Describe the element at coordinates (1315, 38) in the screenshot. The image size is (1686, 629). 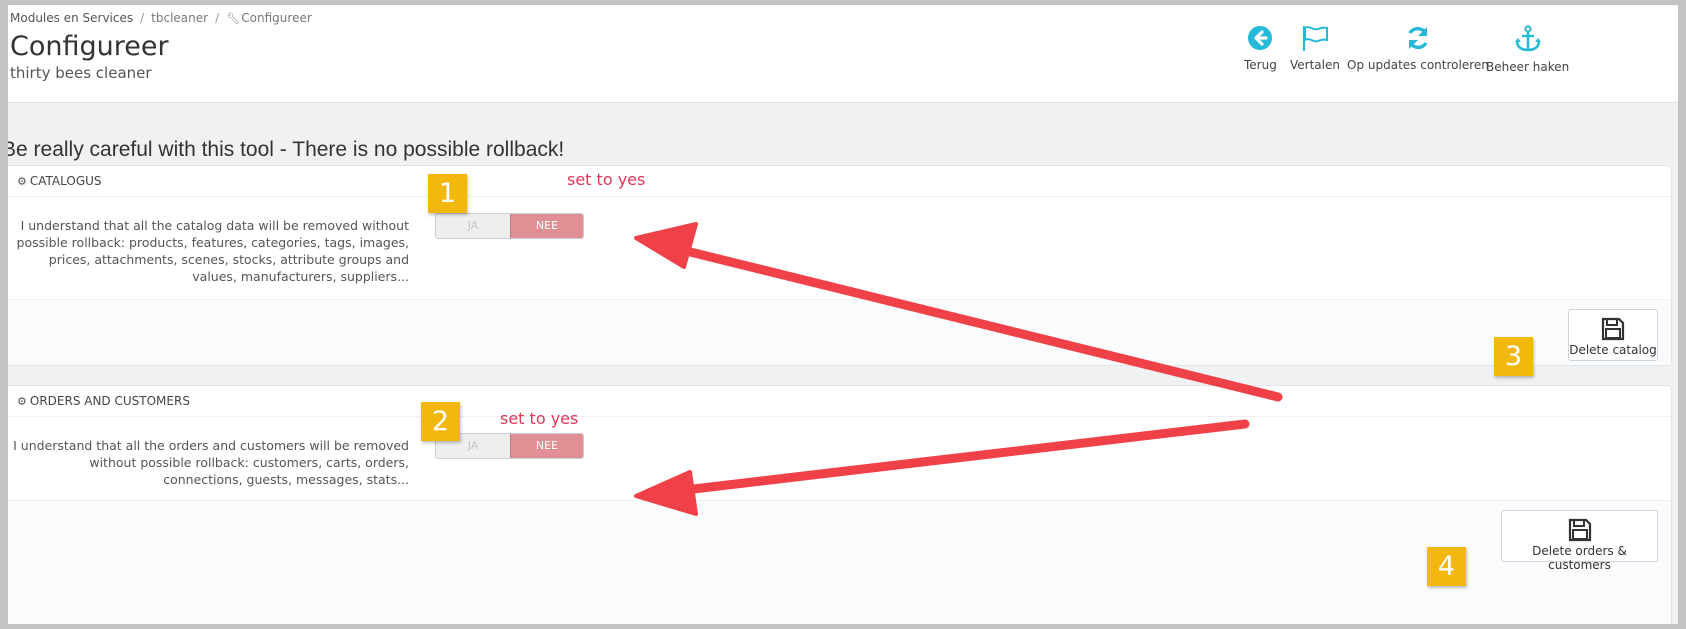
I see `flag-icon` at that location.